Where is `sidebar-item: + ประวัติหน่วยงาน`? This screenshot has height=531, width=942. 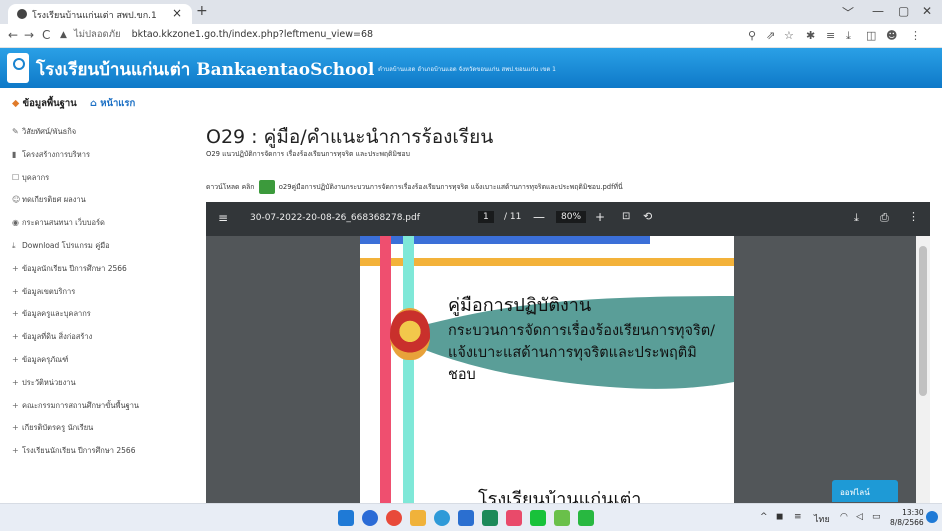
sidebar-item: + ประวัติหน่วยงาน is located at coordinates (92, 386).